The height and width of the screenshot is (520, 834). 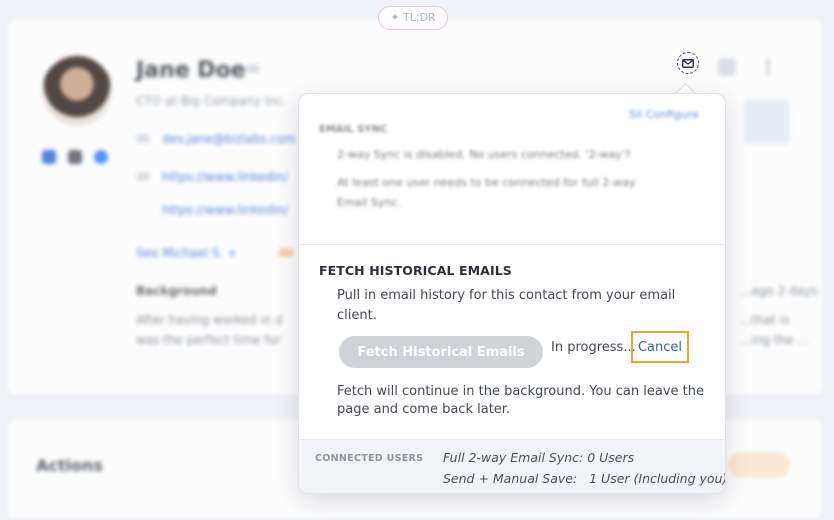 I want to click on fetch-historical-emails-button: Fetch Historical Emails, so click(x=441, y=352).